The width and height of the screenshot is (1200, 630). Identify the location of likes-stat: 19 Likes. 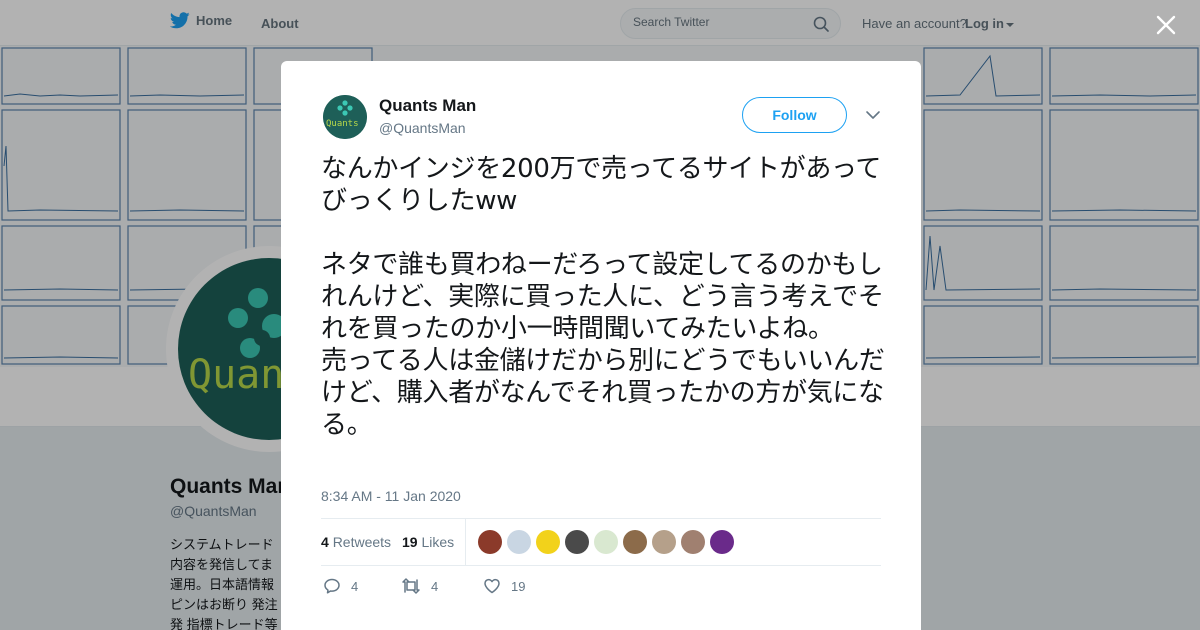
(428, 542).